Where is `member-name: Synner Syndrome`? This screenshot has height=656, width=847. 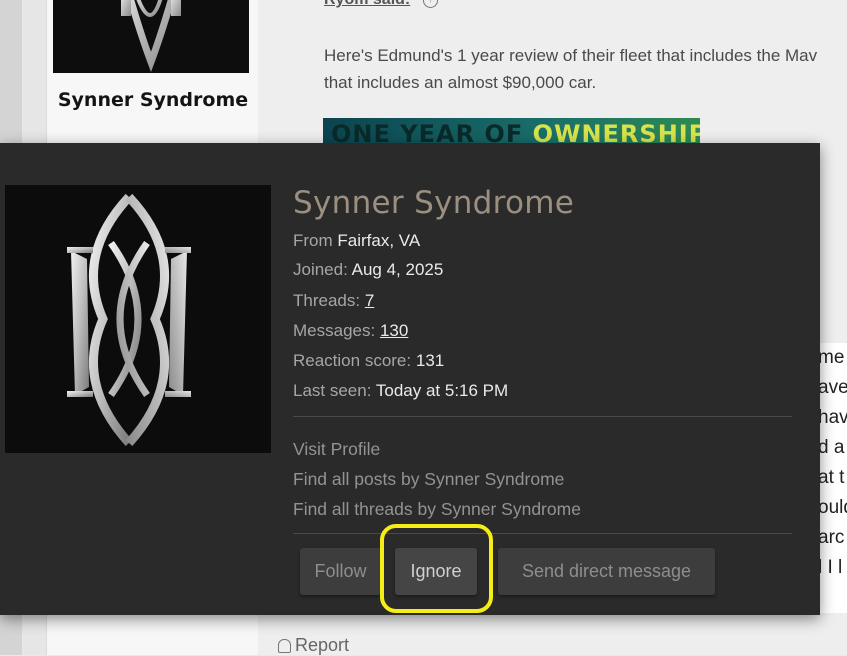 member-name: Synner Syndrome is located at coordinates (433, 203).